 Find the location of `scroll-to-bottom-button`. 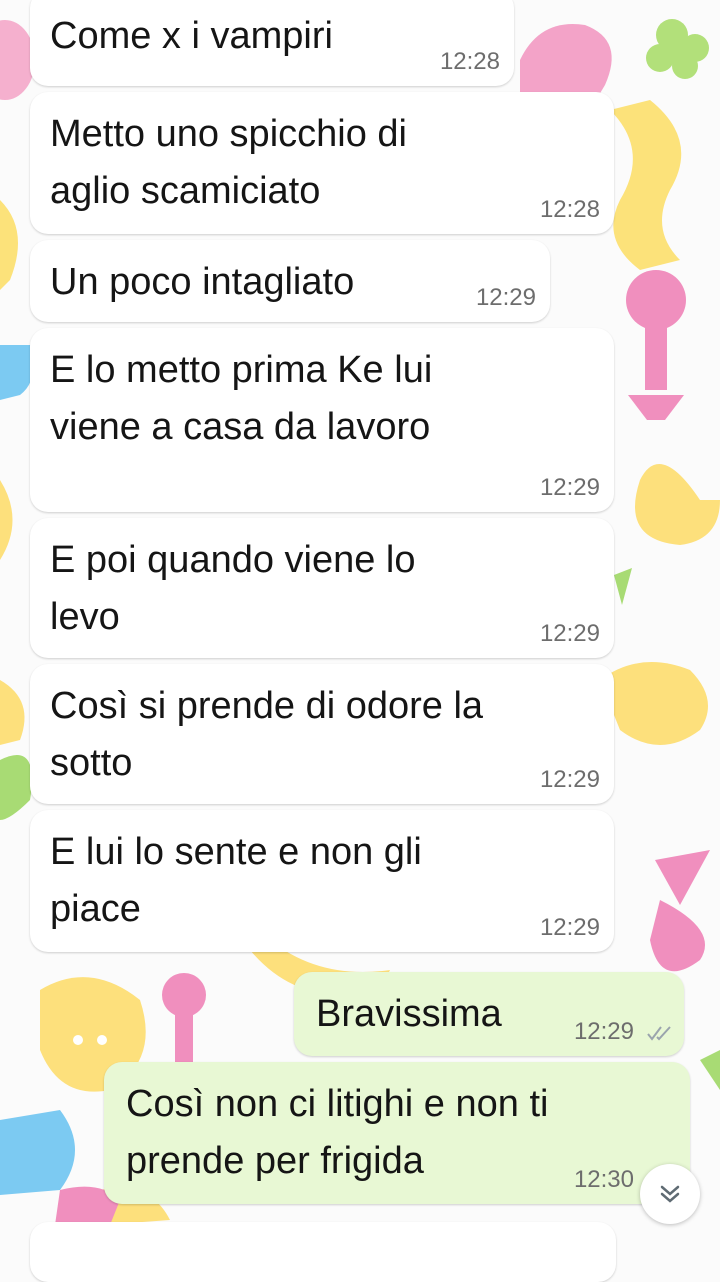

scroll-to-bottom-button is located at coordinates (670, 1194).